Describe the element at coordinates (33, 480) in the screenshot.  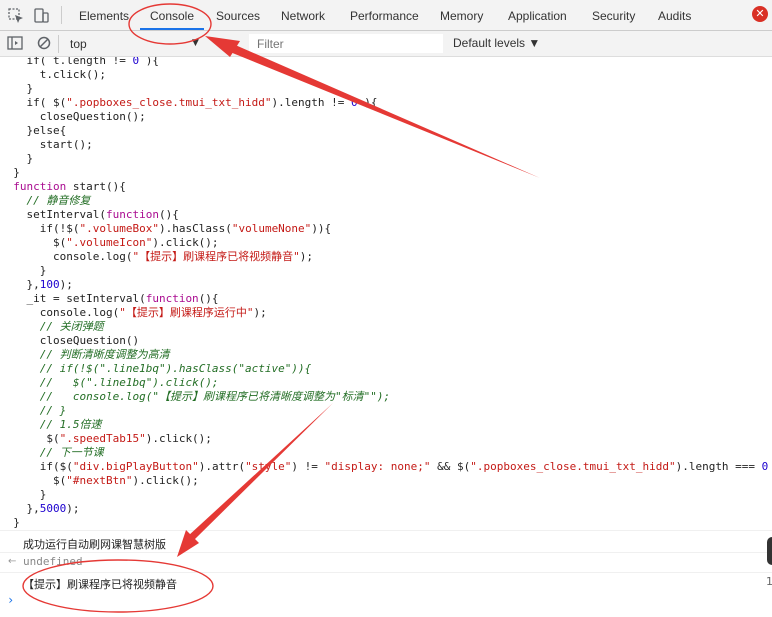
I see `code-token: $(` at that location.